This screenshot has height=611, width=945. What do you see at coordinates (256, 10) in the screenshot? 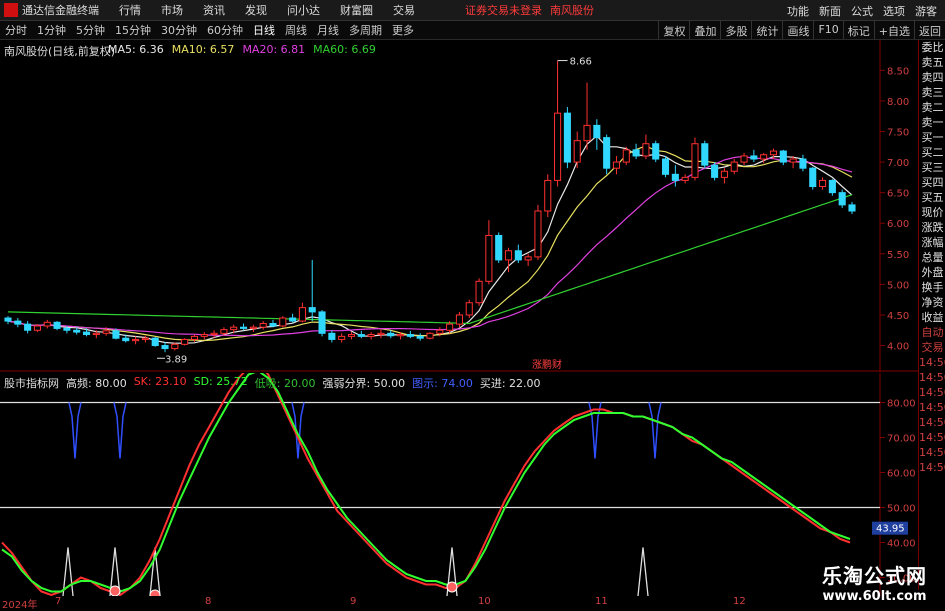
I see `menu-item-discover: 发现` at bounding box center [256, 10].